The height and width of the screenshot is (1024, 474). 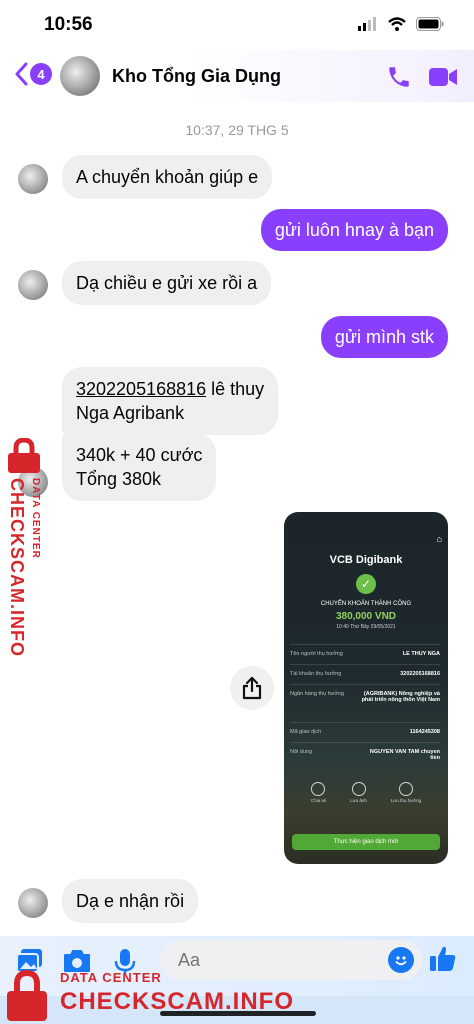 What do you see at coordinates (406, 800) in the screenshot?
I see `action-label: Lưu thụ hưởng` at bounding box center [406, 800].